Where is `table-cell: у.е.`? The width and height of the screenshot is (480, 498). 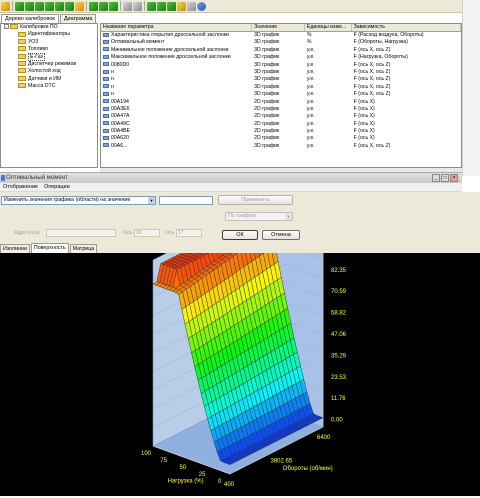 table-cell: у.е. is located at coordinates (328, 109).